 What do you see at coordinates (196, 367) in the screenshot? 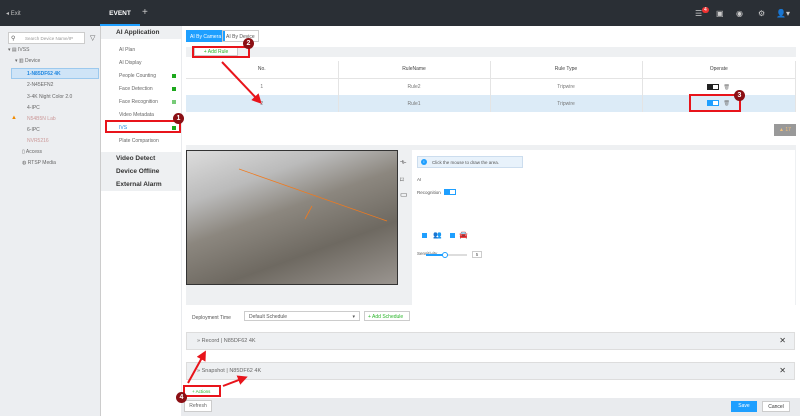
I see `arrow-to-record` at bounding box center [196, 367].